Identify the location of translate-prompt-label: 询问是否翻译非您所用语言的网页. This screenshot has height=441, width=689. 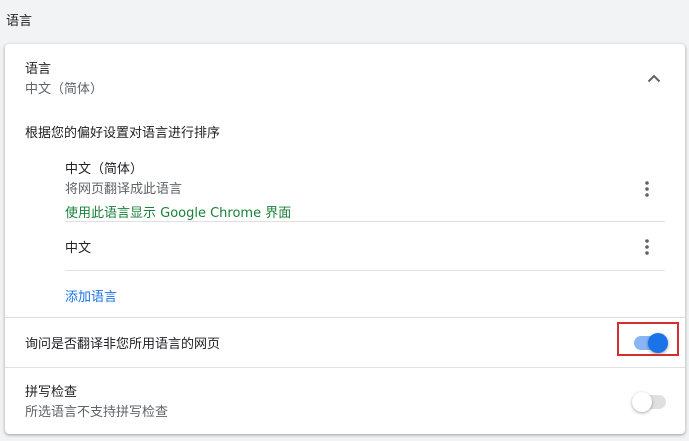
(123, 344).